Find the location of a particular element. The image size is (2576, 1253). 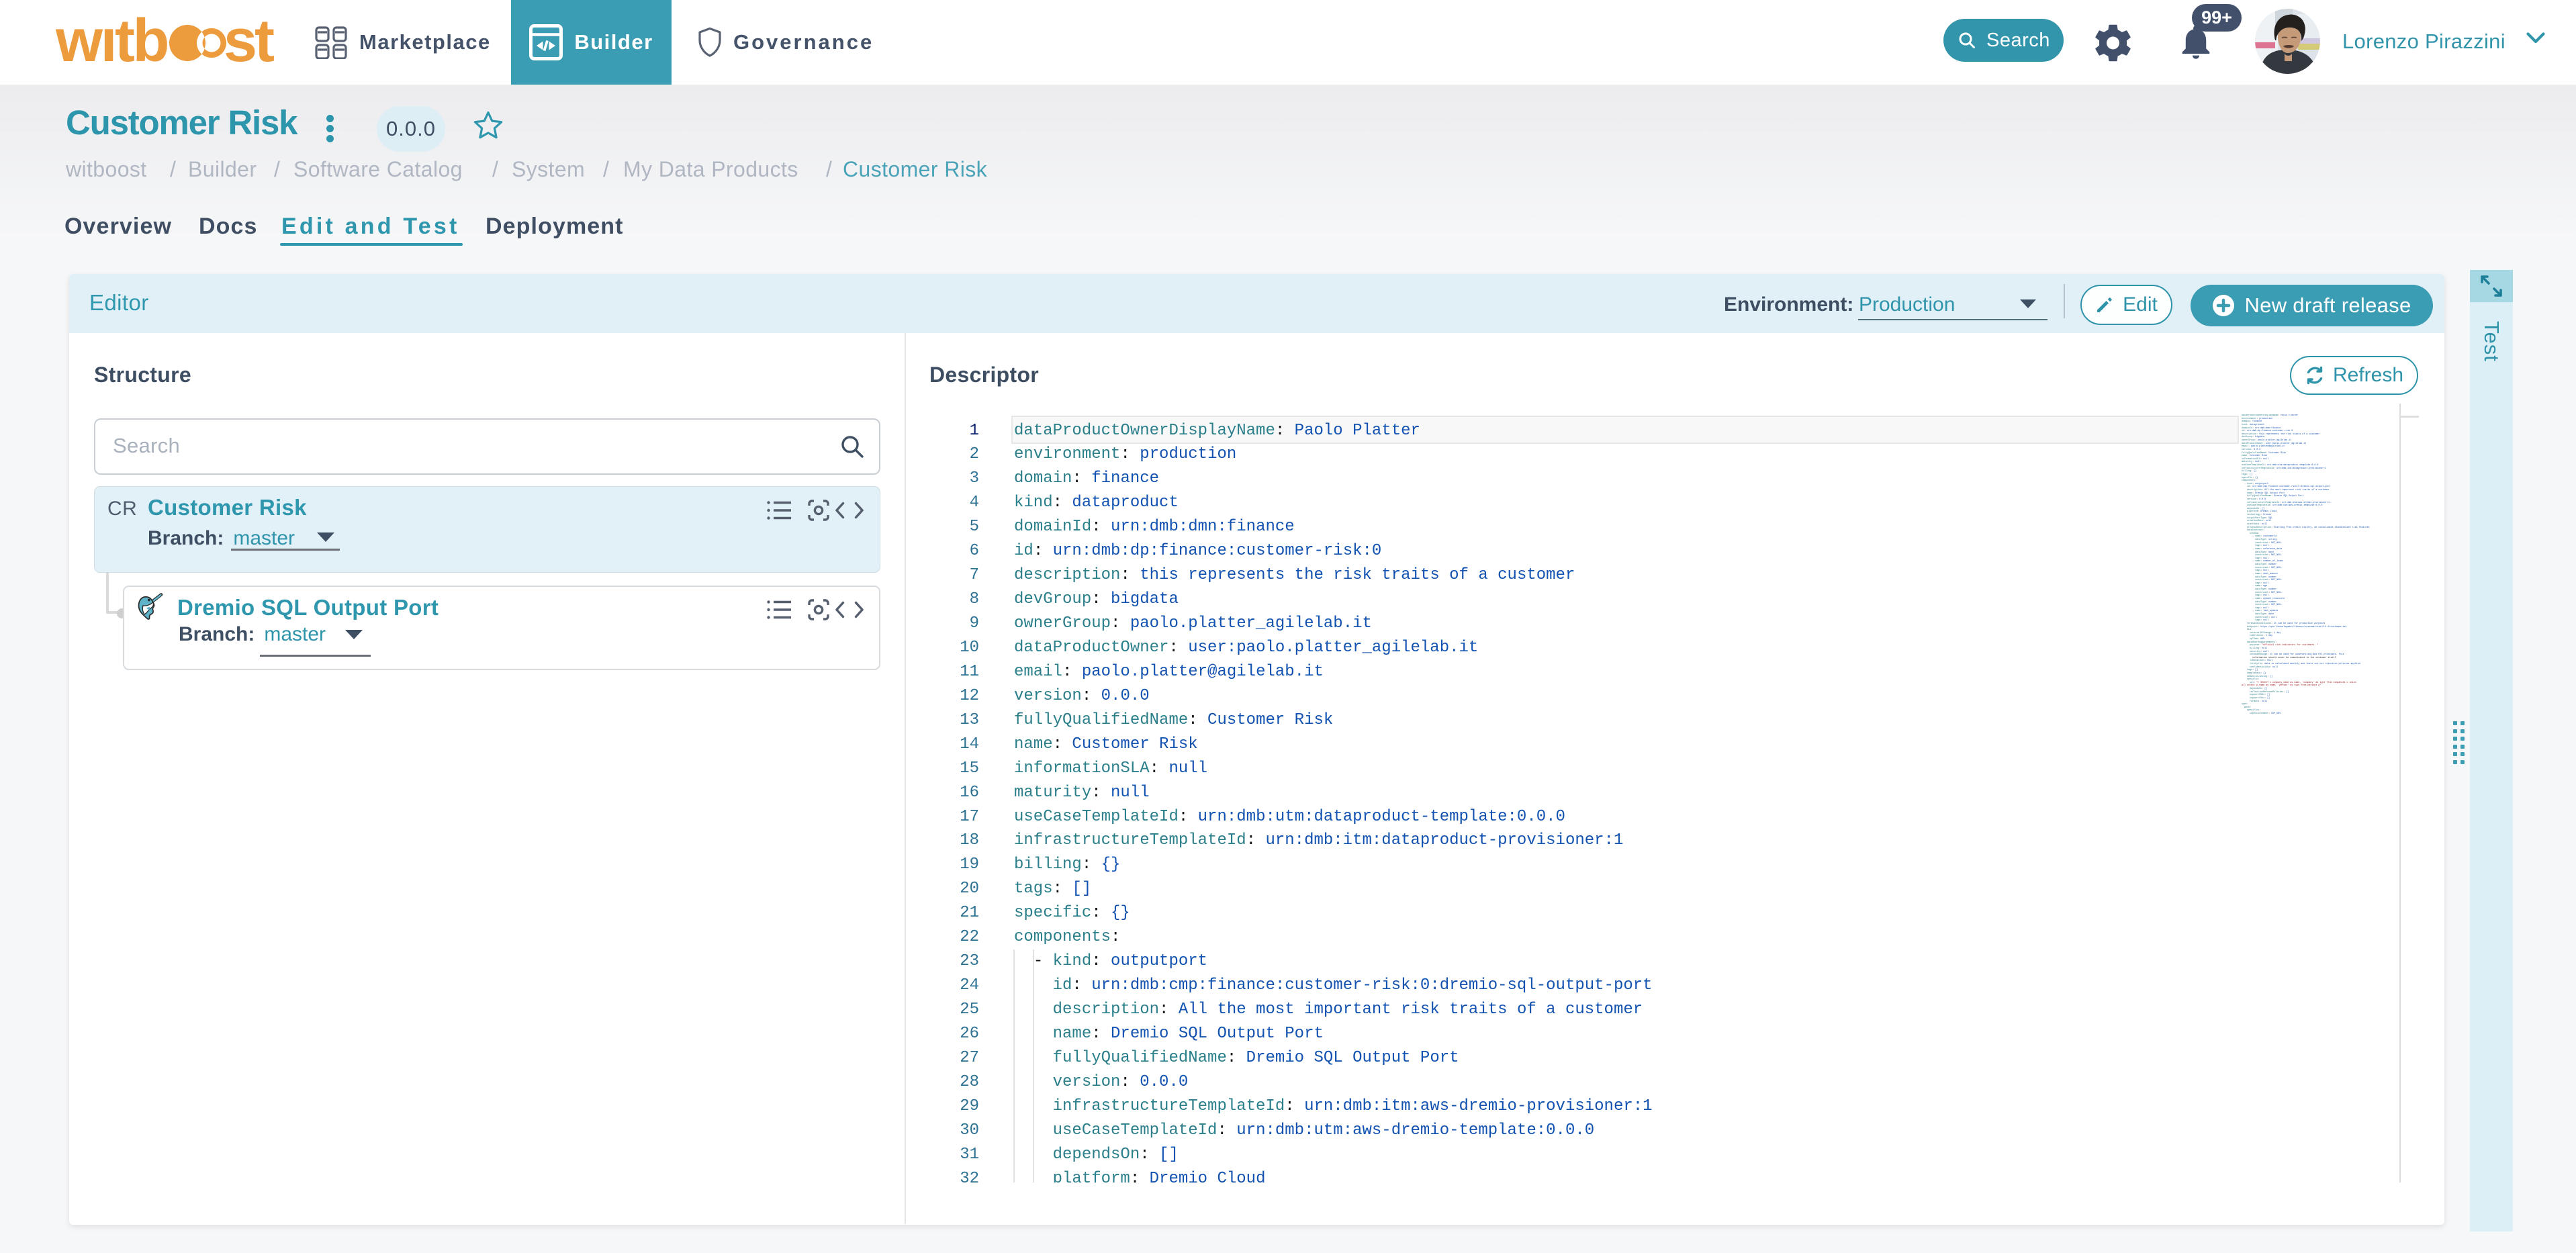

svg-text: st is located at coordinates (249, 40).